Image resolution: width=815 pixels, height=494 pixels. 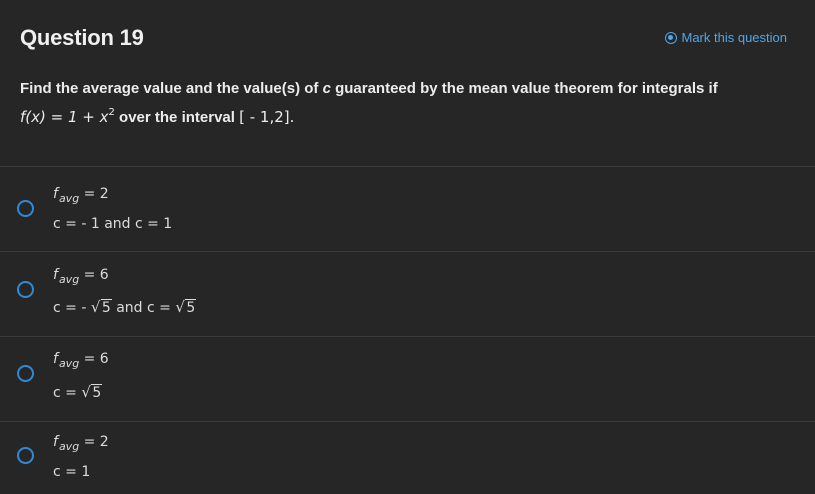 I want to click on c-value-line: c = - 5 and c = 5, so click(x=125, y=307).